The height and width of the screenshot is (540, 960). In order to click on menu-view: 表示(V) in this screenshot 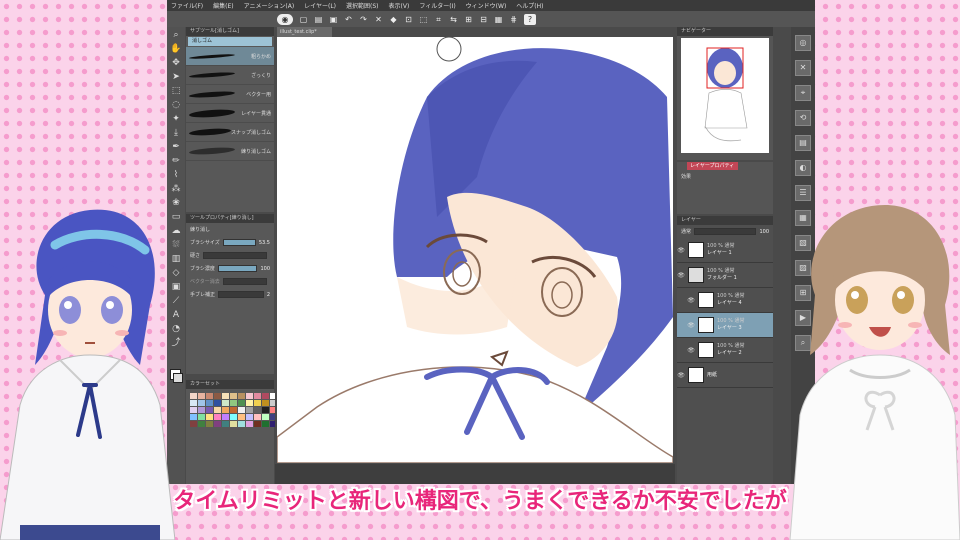, I will do `click(399, 5)`.